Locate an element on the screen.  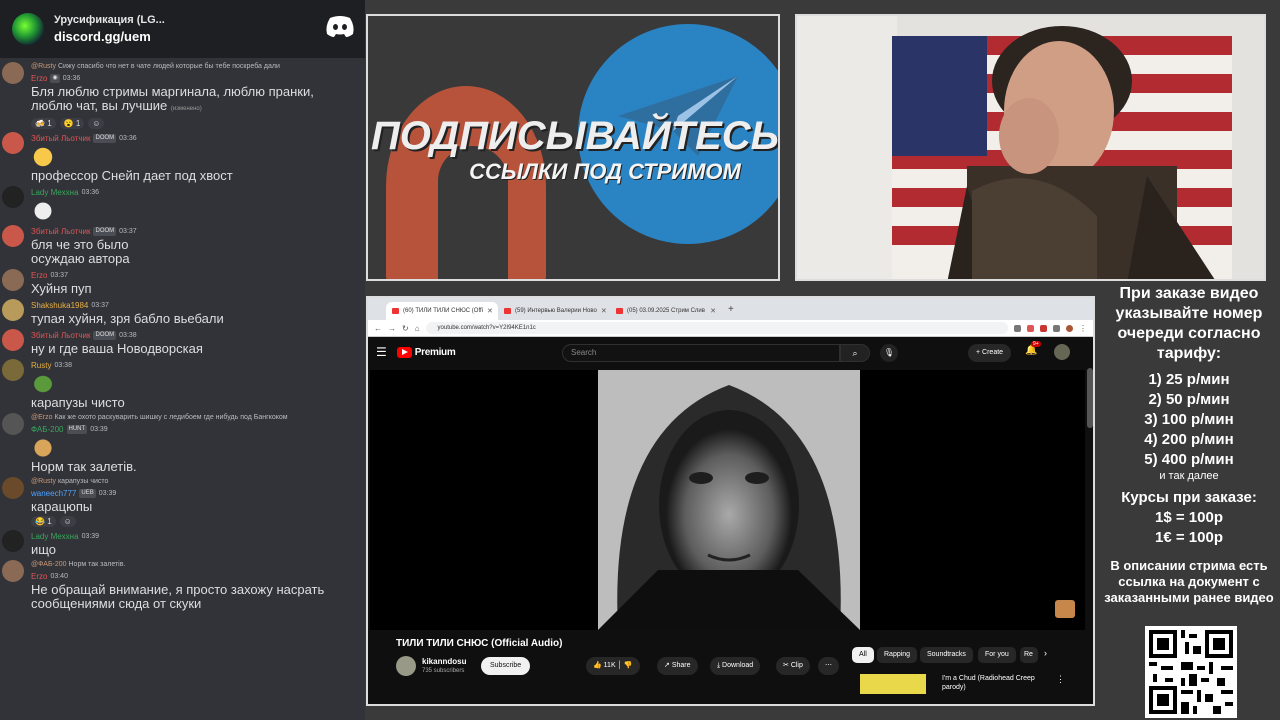
search-icon: ⌕ is located at coordinates (855, 353).